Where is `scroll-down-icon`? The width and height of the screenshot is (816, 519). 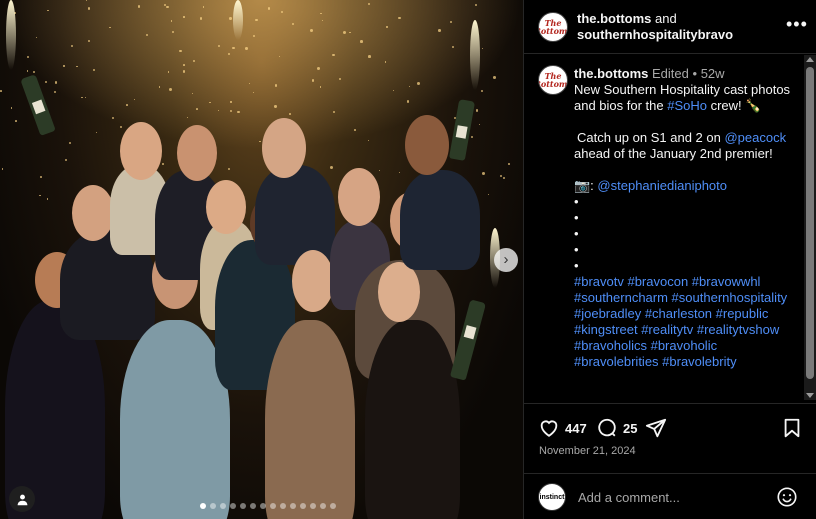 scroll-down-icon is located at coordinates (810, 395).